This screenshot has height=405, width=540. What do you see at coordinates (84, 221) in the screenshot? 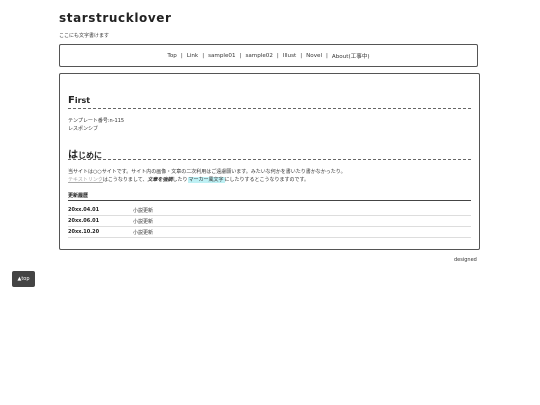
I see `history-date: 20xx.06.01` at bounding box center [84, 221].